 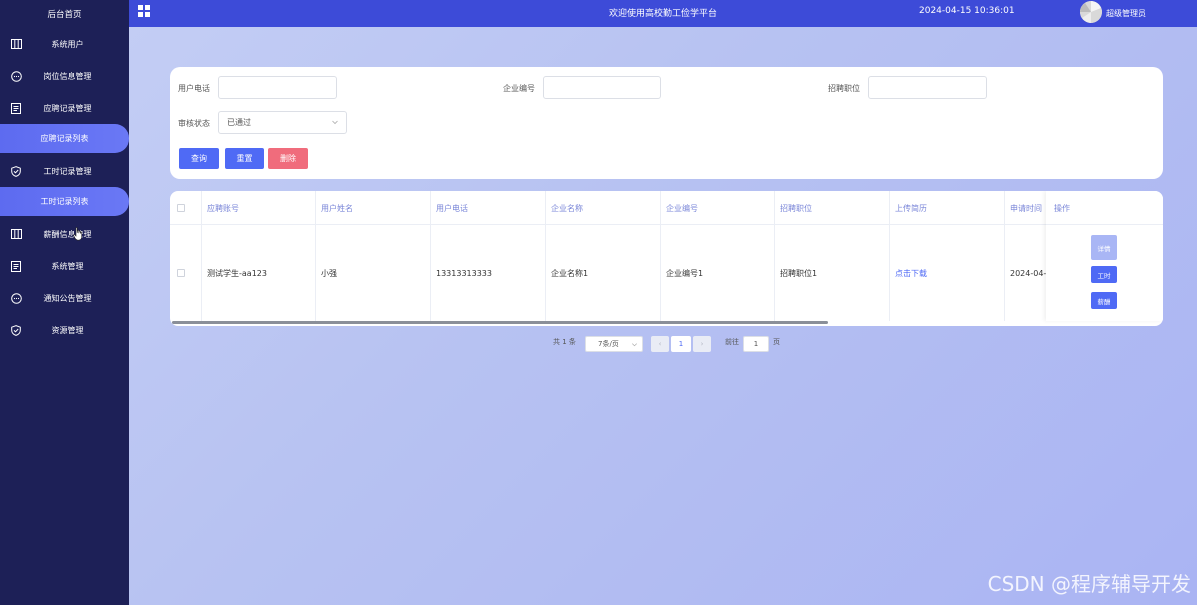 What do you see at coordinates (1031, 273) in the screenshot?
I see `cell-apply-time: 2024-04-1` at bounding box center [1031, 273].